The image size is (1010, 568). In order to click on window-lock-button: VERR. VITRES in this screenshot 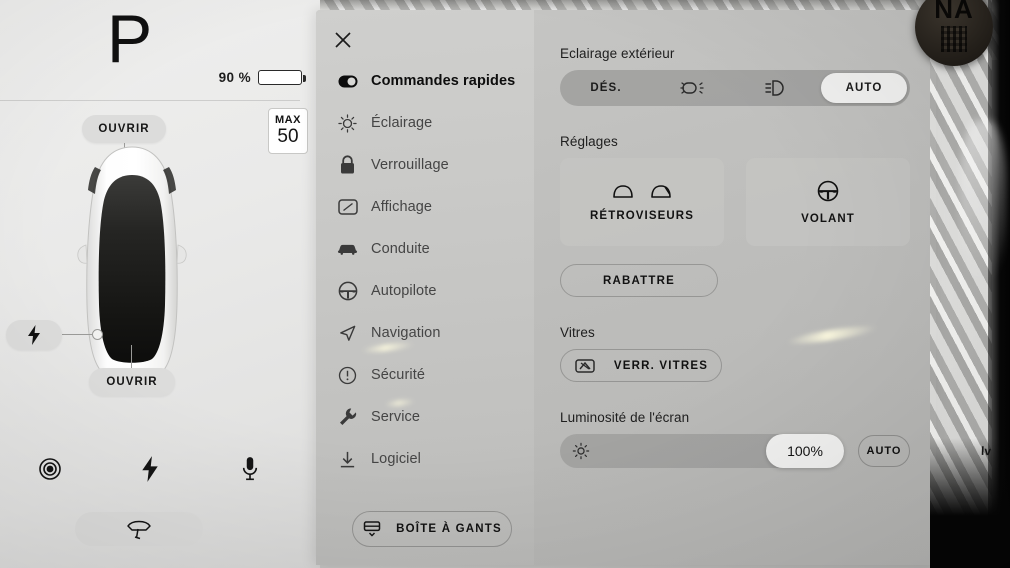, I will do `click(641, 365)`.